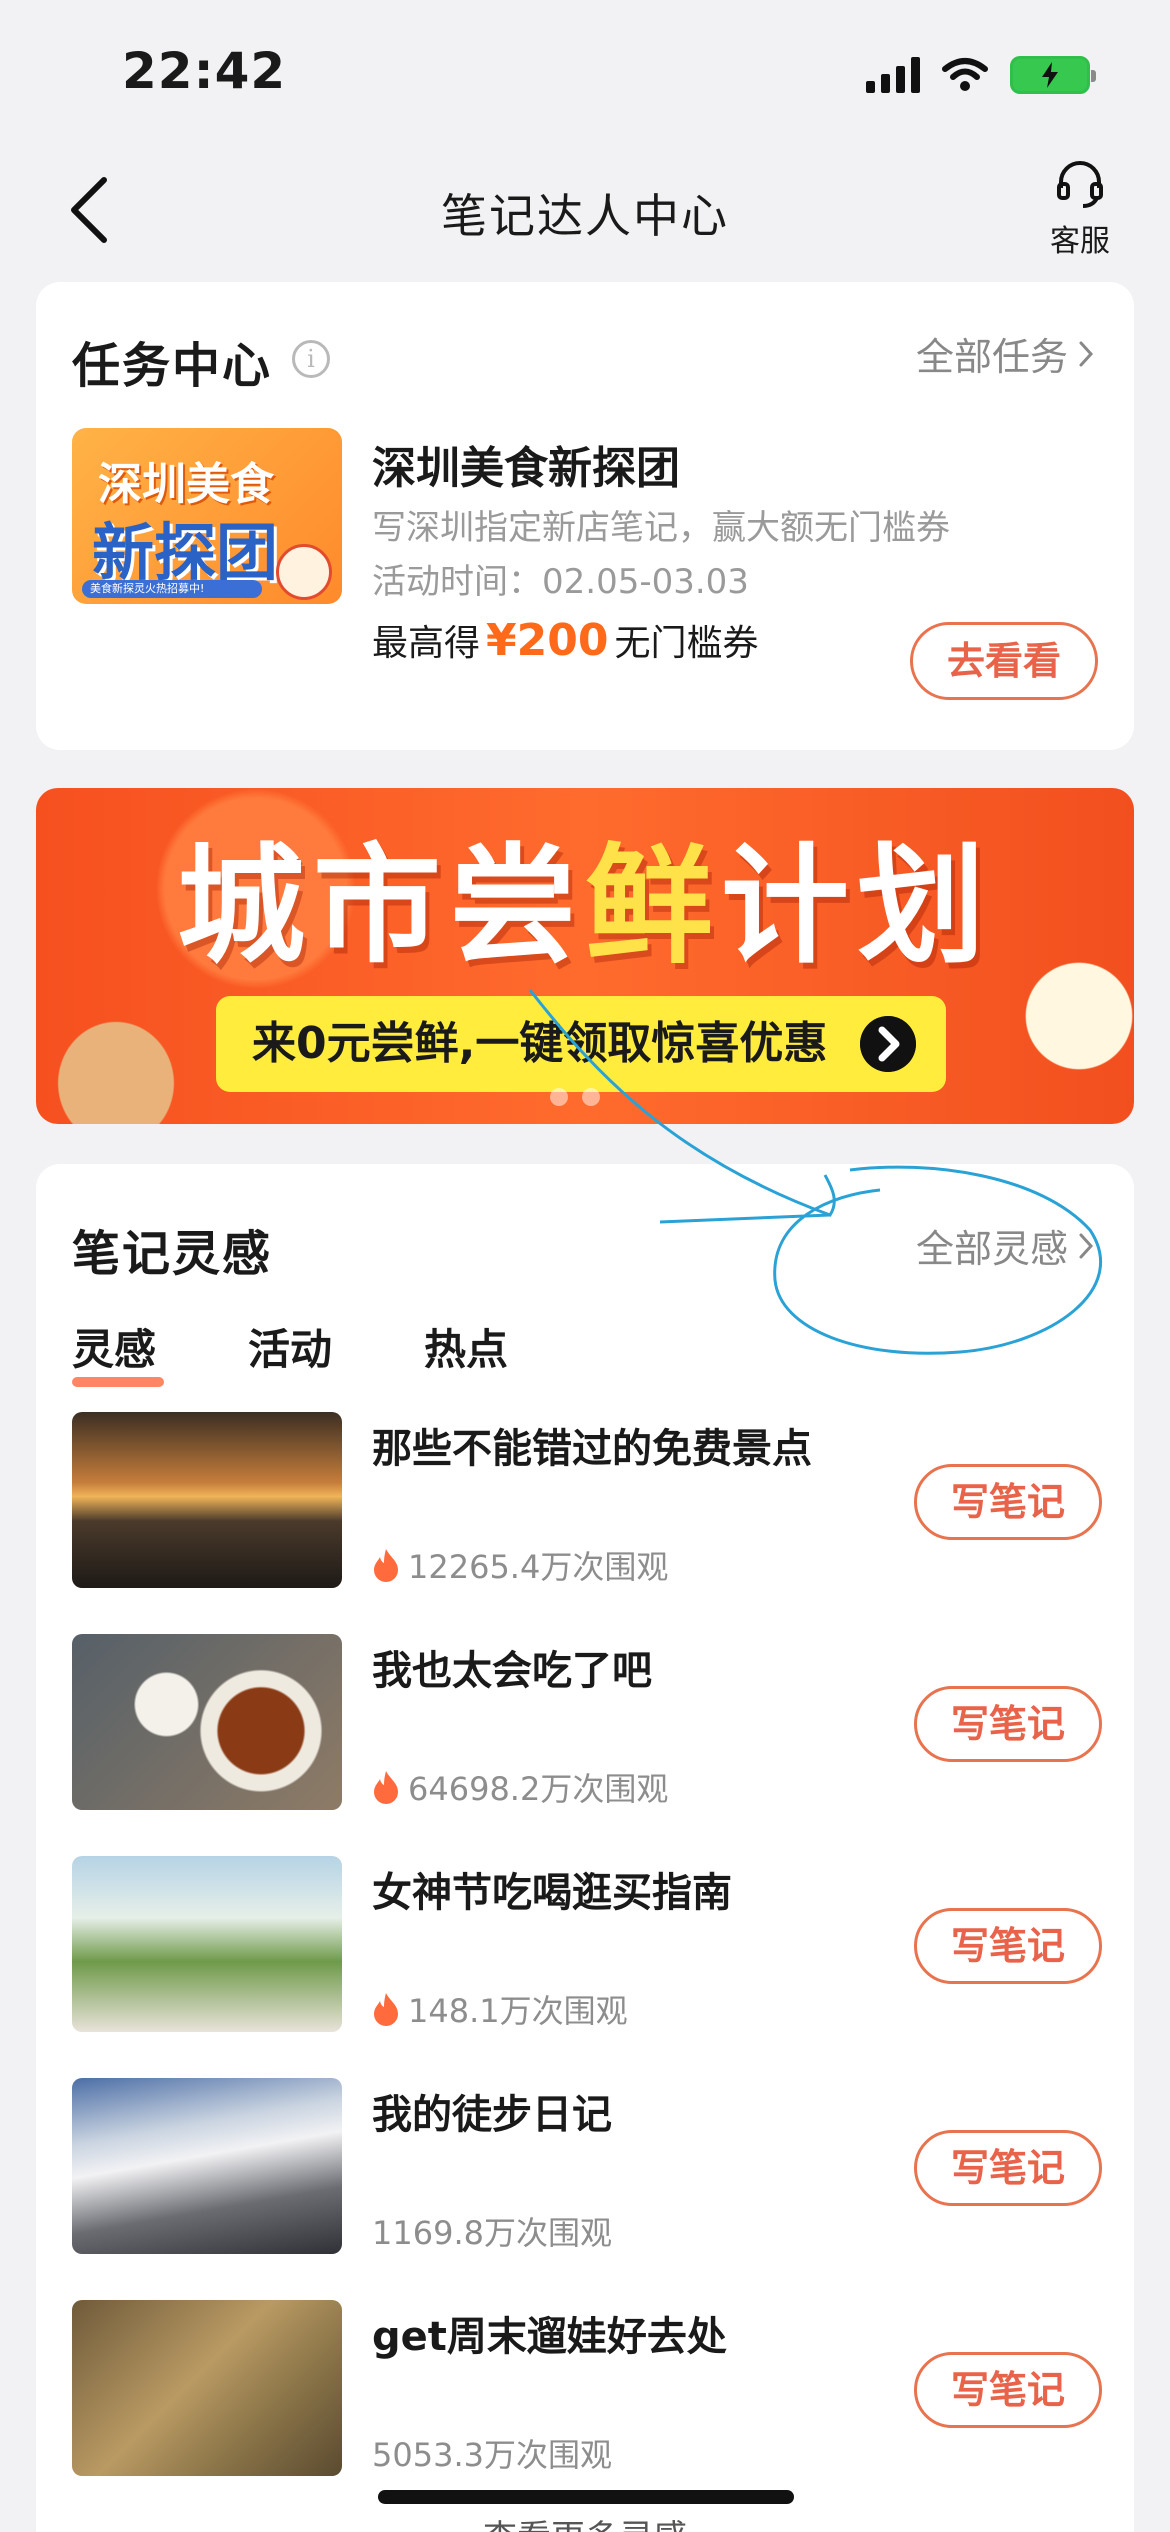 This screenshot has height=2532, width=1170. I want to click on item-views: 1169.8万次围观, so click(492, 2231).